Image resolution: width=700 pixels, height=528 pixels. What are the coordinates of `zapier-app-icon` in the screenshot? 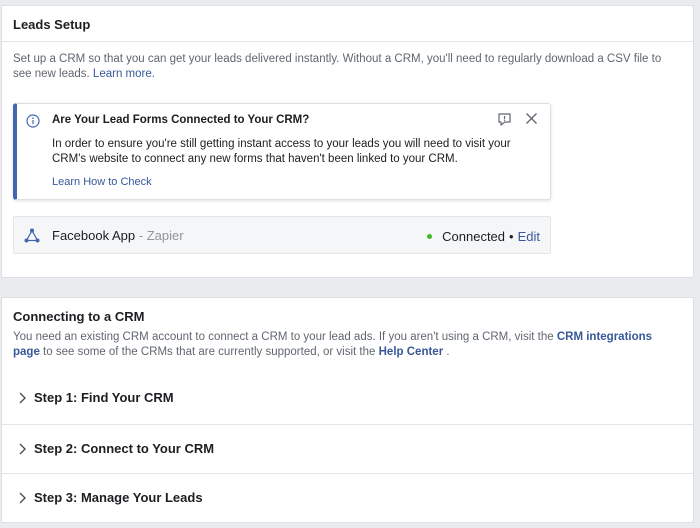 It's located at (32, 235).